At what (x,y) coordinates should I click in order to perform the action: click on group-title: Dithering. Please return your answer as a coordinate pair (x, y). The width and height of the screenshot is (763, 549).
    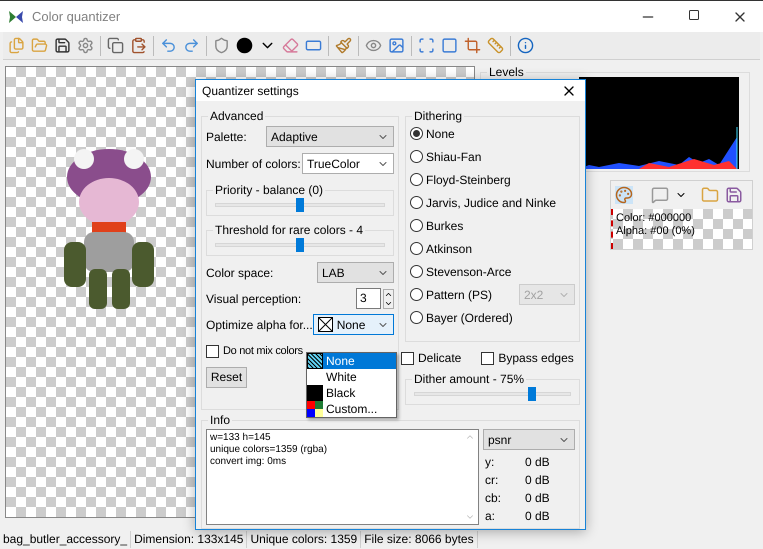
    Looking at the image, I should click on (438, 116).